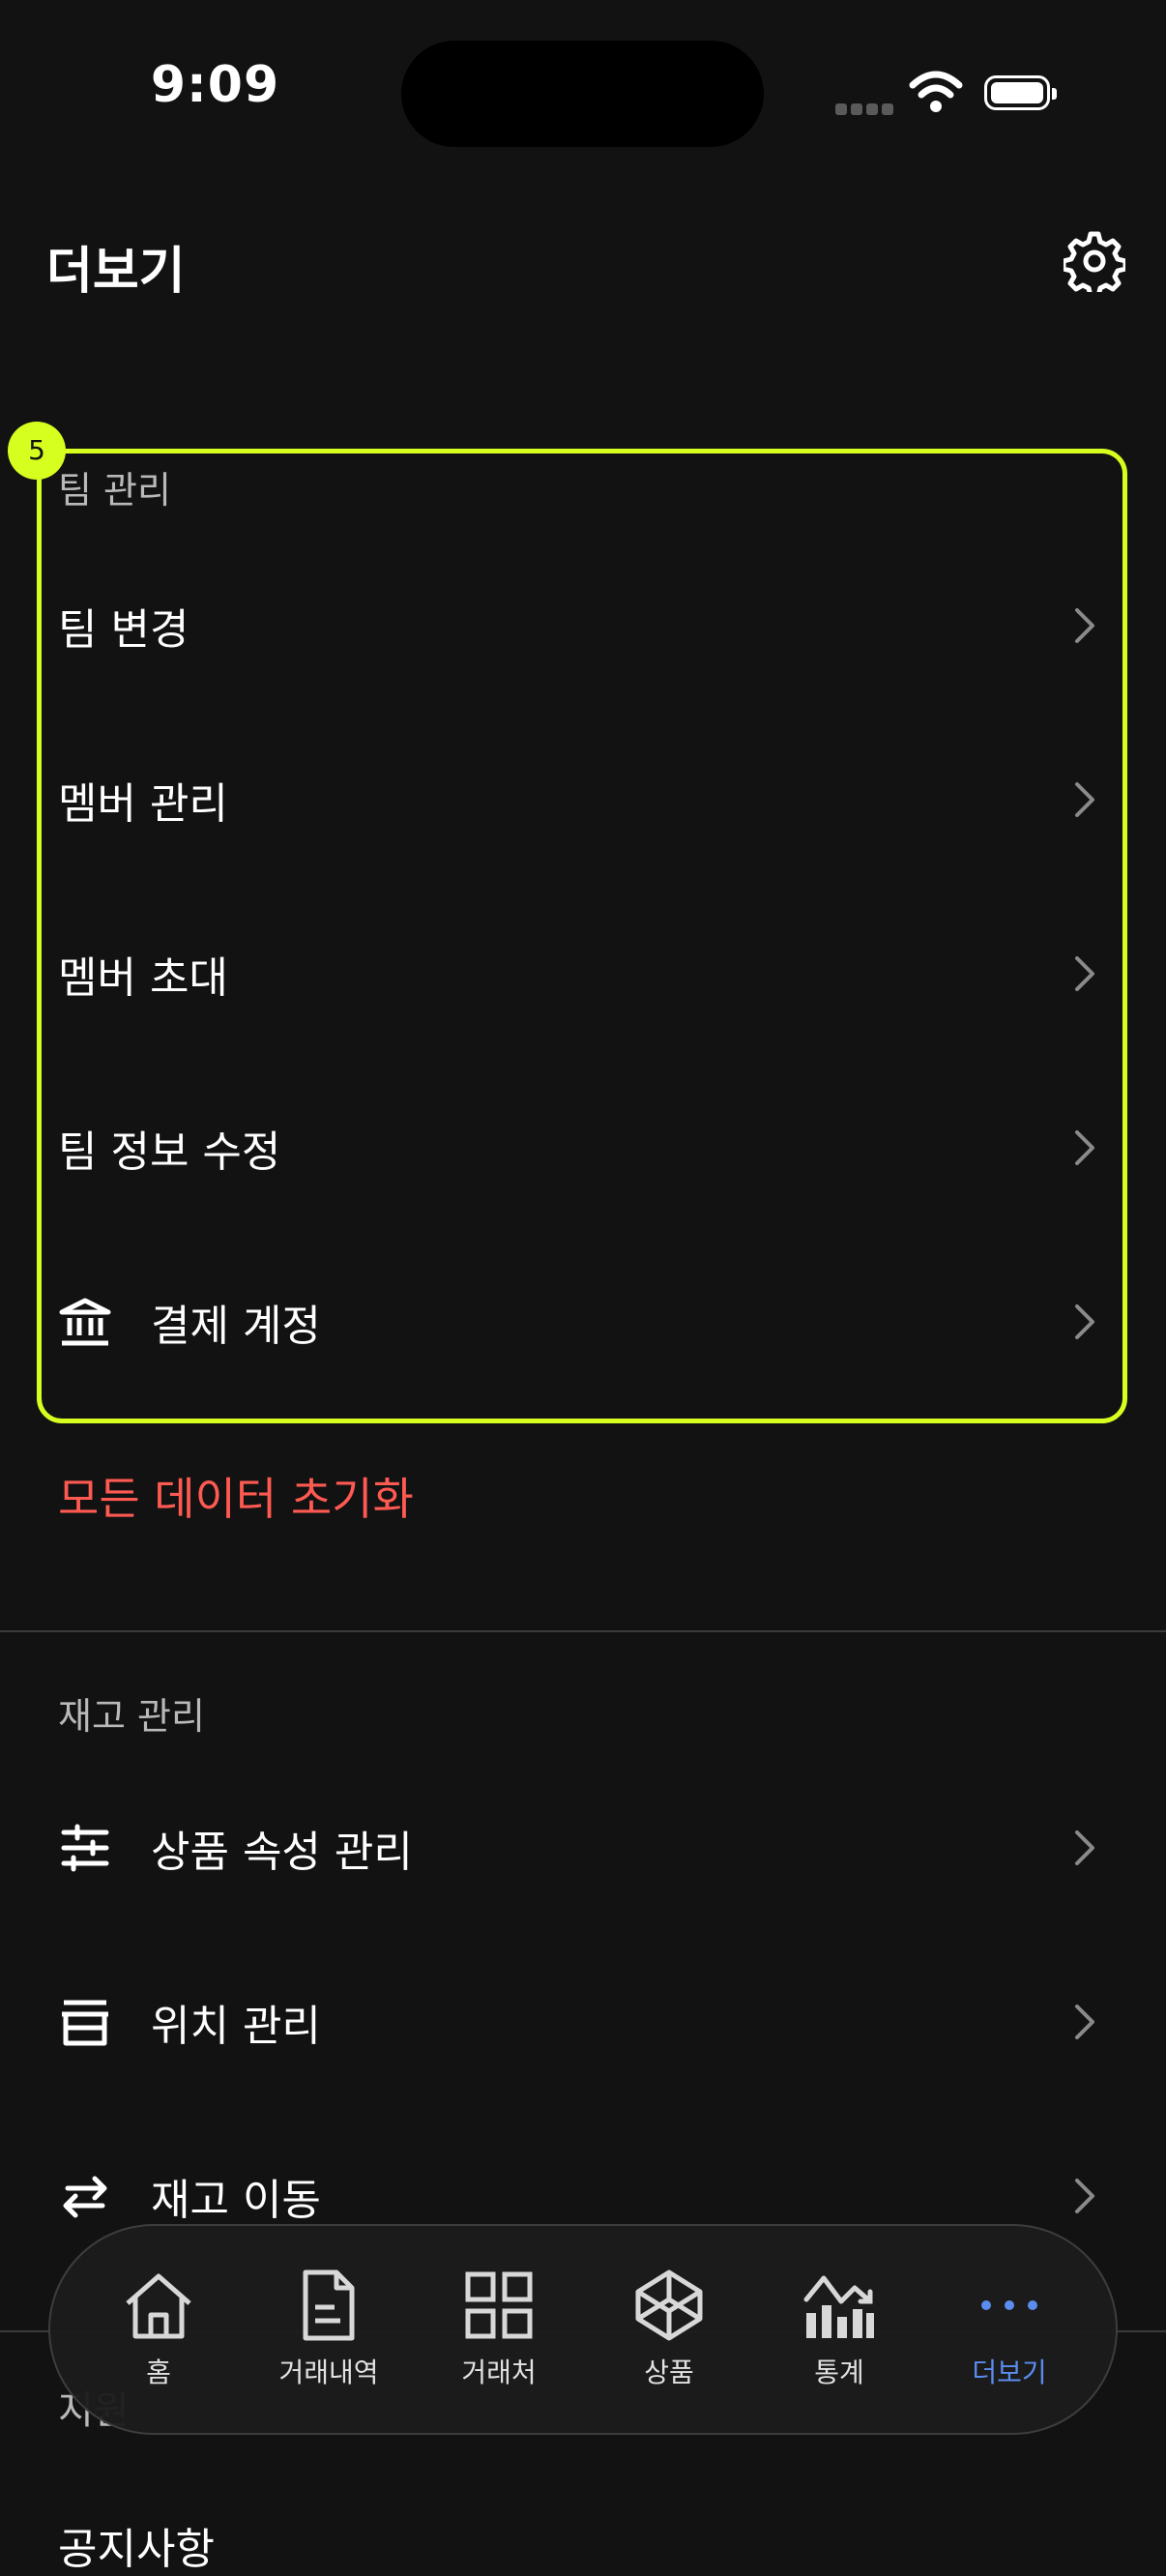  I want to click on menu-row-label: 팀 정보 수정, so click(169, 1152).